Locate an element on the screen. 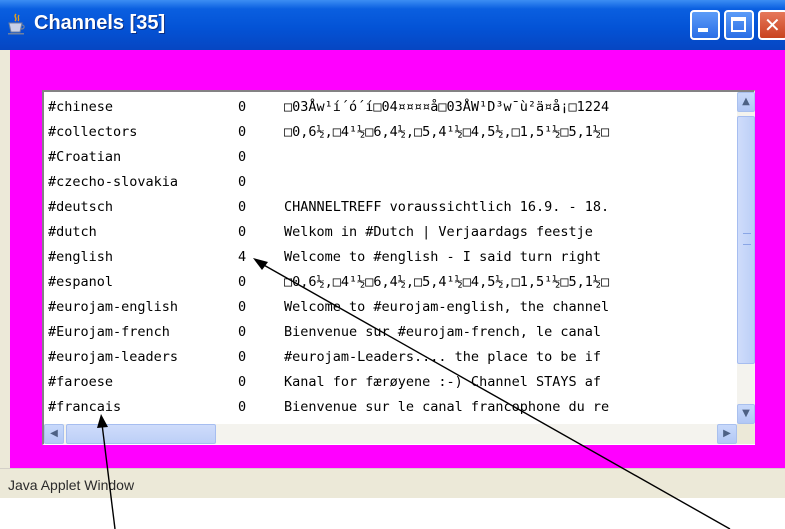  chevron-down-icon: ▼ is located at coordinates (746, 413).